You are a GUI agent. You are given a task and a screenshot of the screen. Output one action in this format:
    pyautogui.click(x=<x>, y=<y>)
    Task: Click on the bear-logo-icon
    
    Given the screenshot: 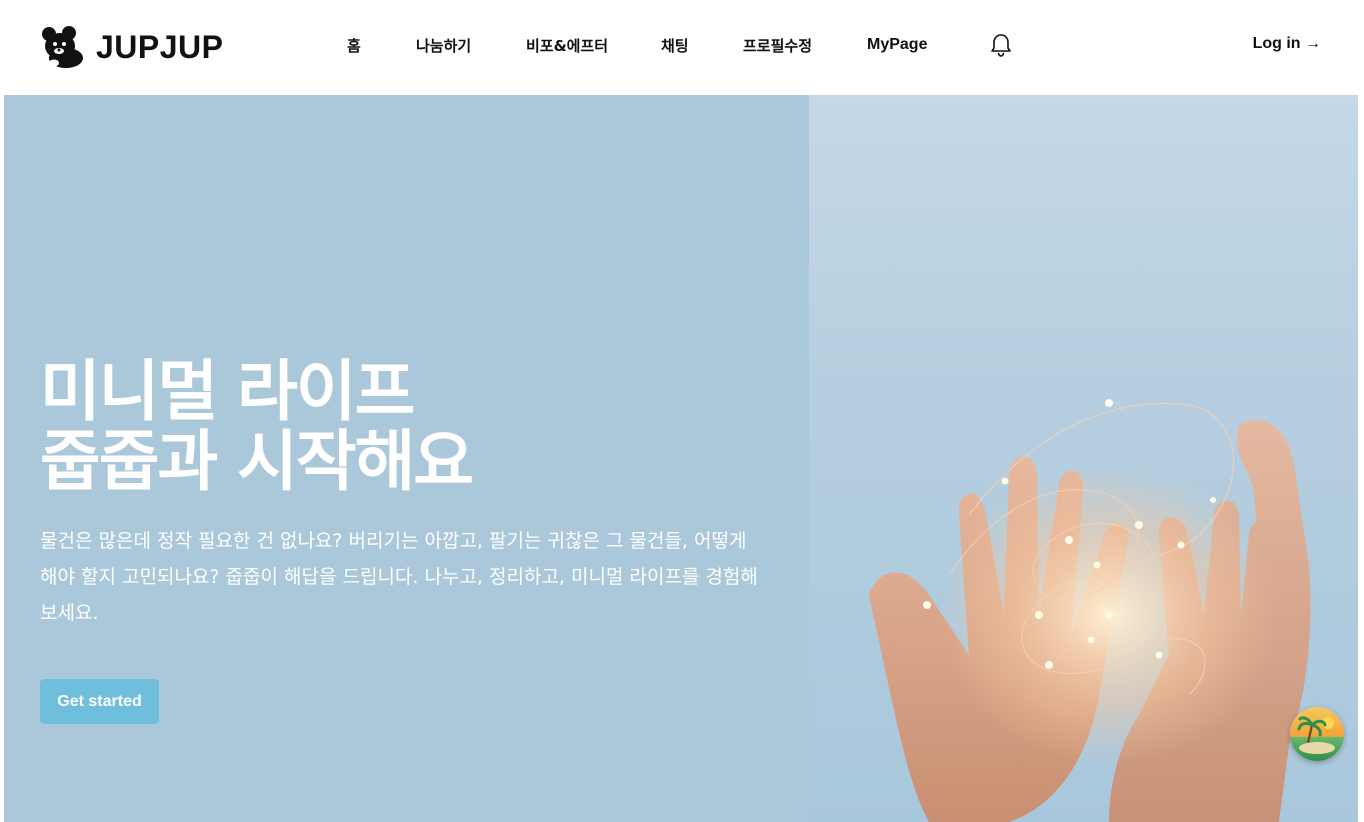 What is the action you would take?
    pyautogui.click(x=62, y=47)
    